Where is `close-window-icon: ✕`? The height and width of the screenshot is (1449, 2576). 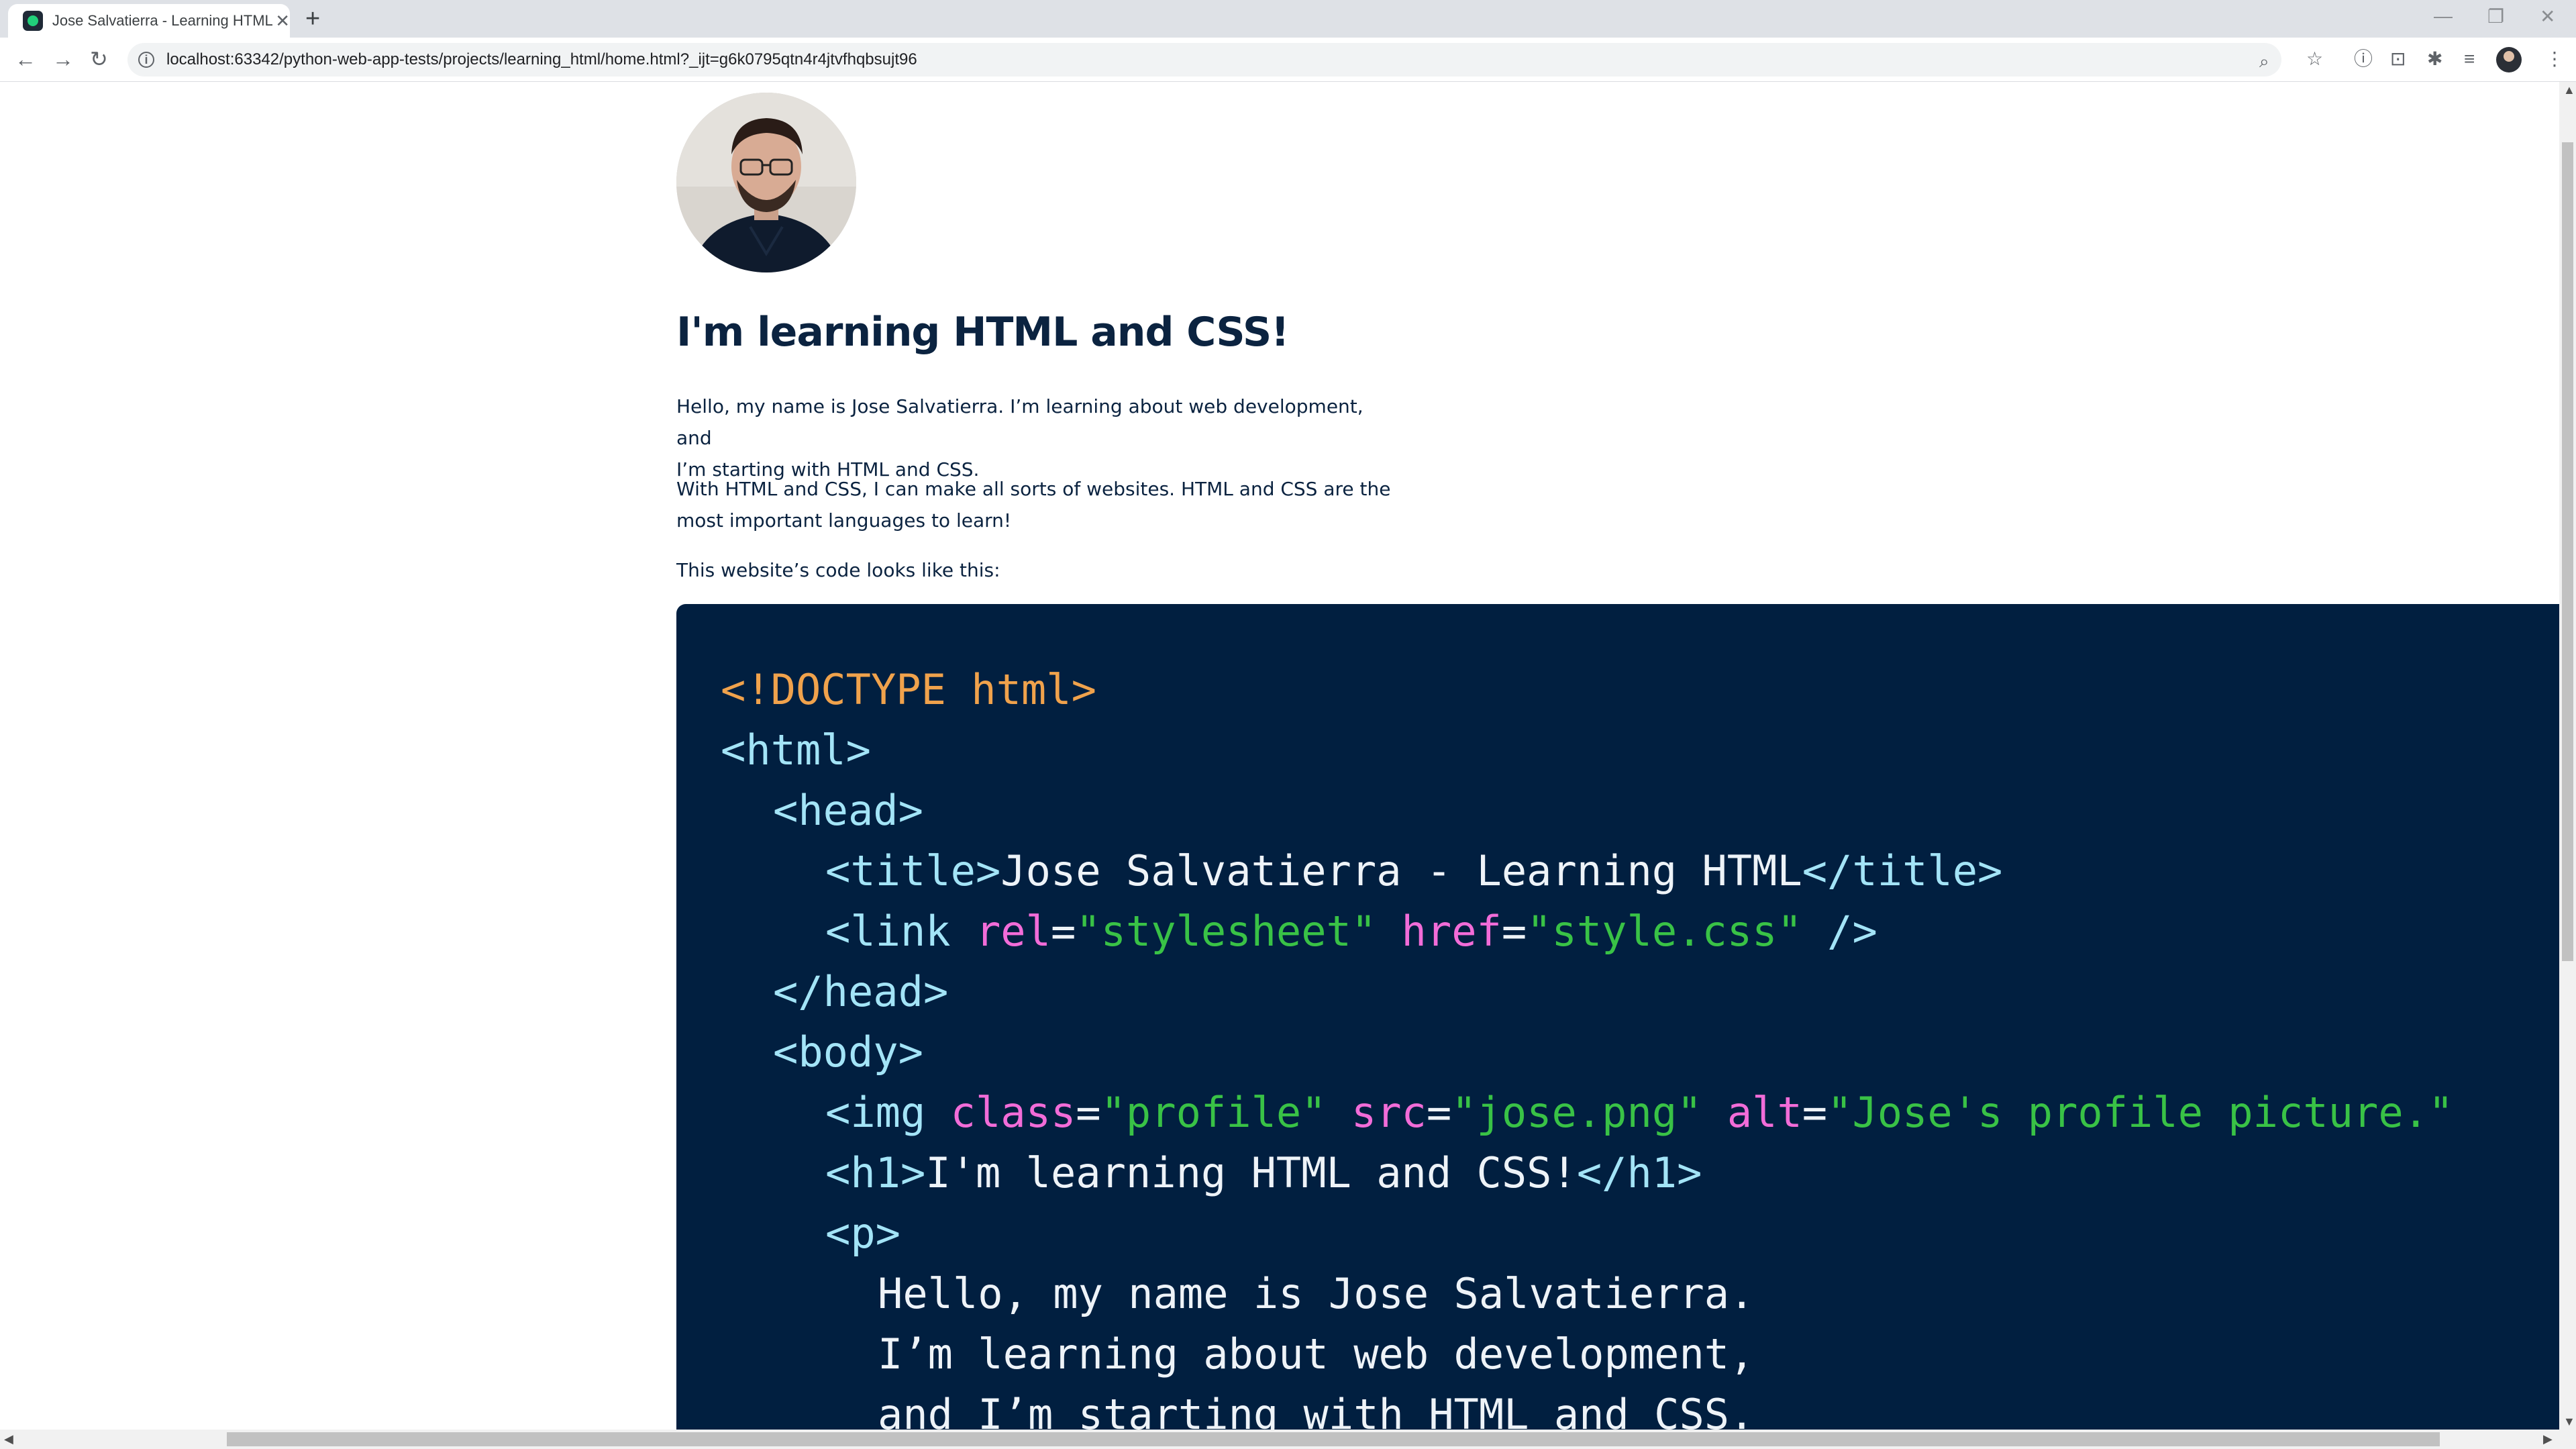
close-window-icon: ✕ is located at coordinates (2547, 16).